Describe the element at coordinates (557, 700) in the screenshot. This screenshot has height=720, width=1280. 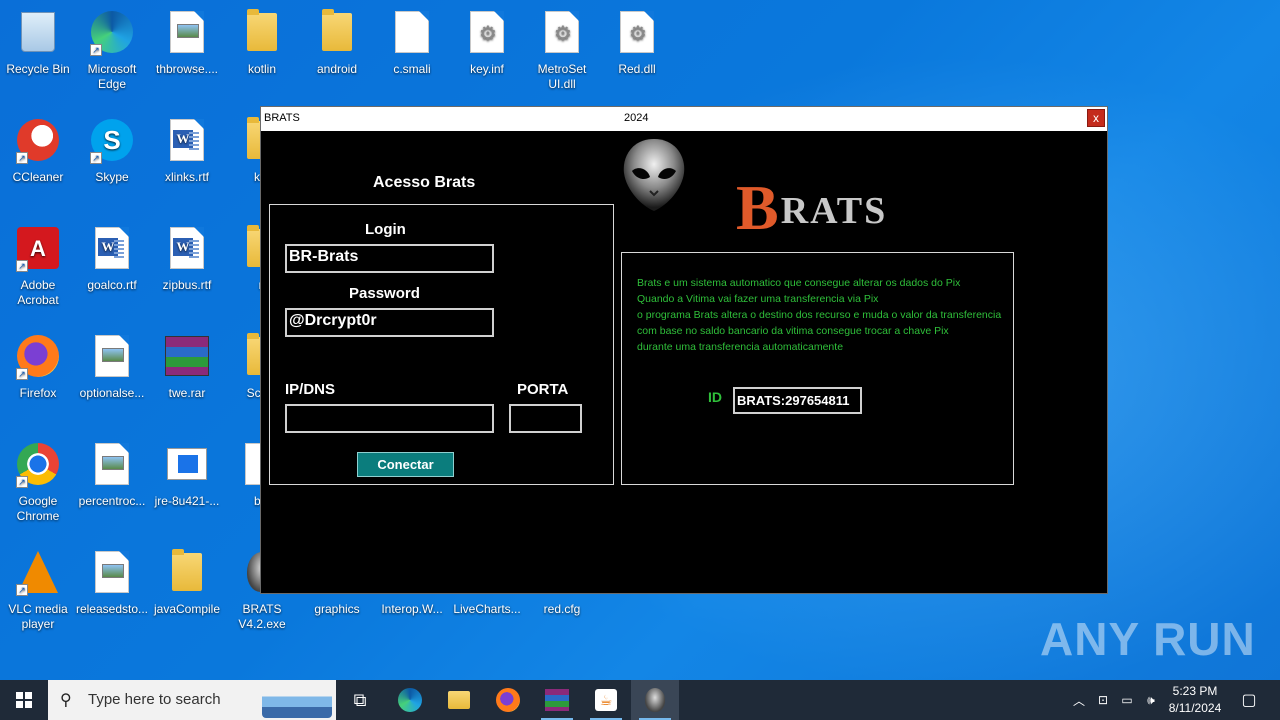
I see `winrar-taskbar-icon` at that location.